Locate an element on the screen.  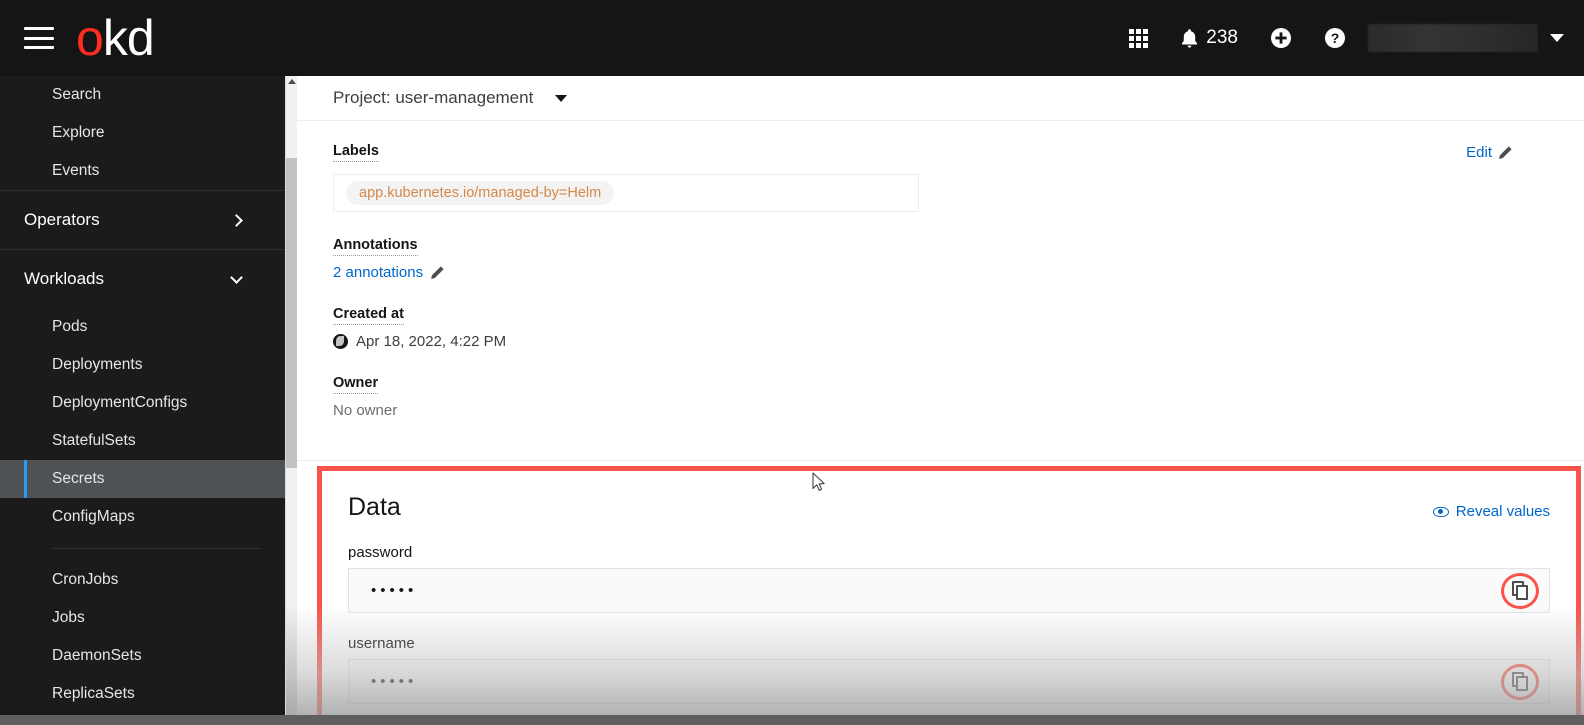
labels-heading: Labels is located at coordinates (356, 152).